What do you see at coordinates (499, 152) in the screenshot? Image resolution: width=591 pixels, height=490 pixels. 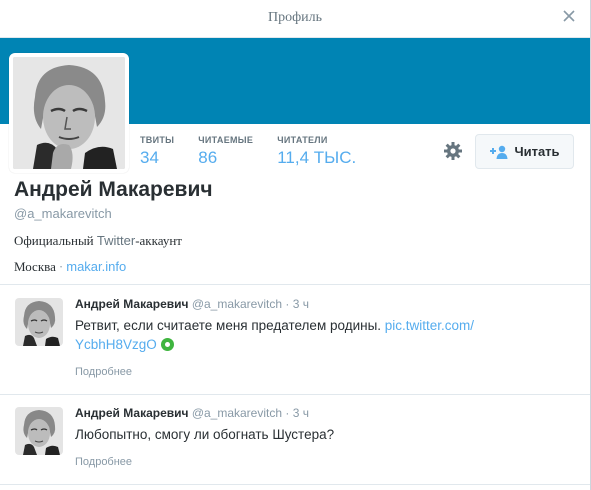 I see `add-person-icon` at bounding box center [499, 152].